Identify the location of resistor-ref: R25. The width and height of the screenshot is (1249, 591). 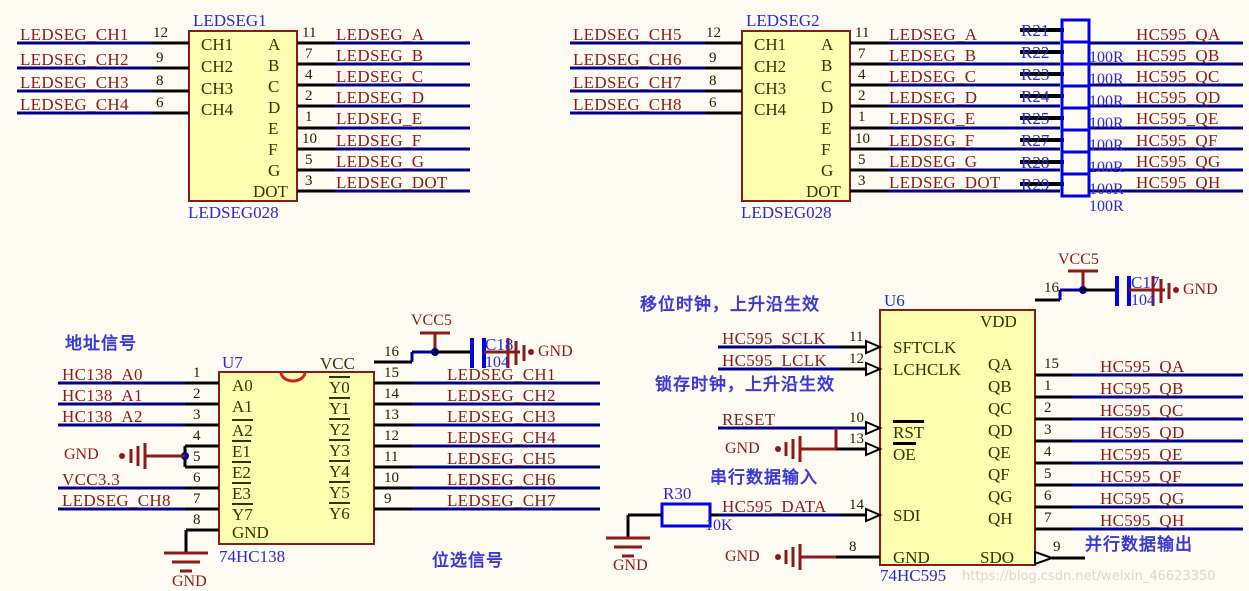
(1035, 118).